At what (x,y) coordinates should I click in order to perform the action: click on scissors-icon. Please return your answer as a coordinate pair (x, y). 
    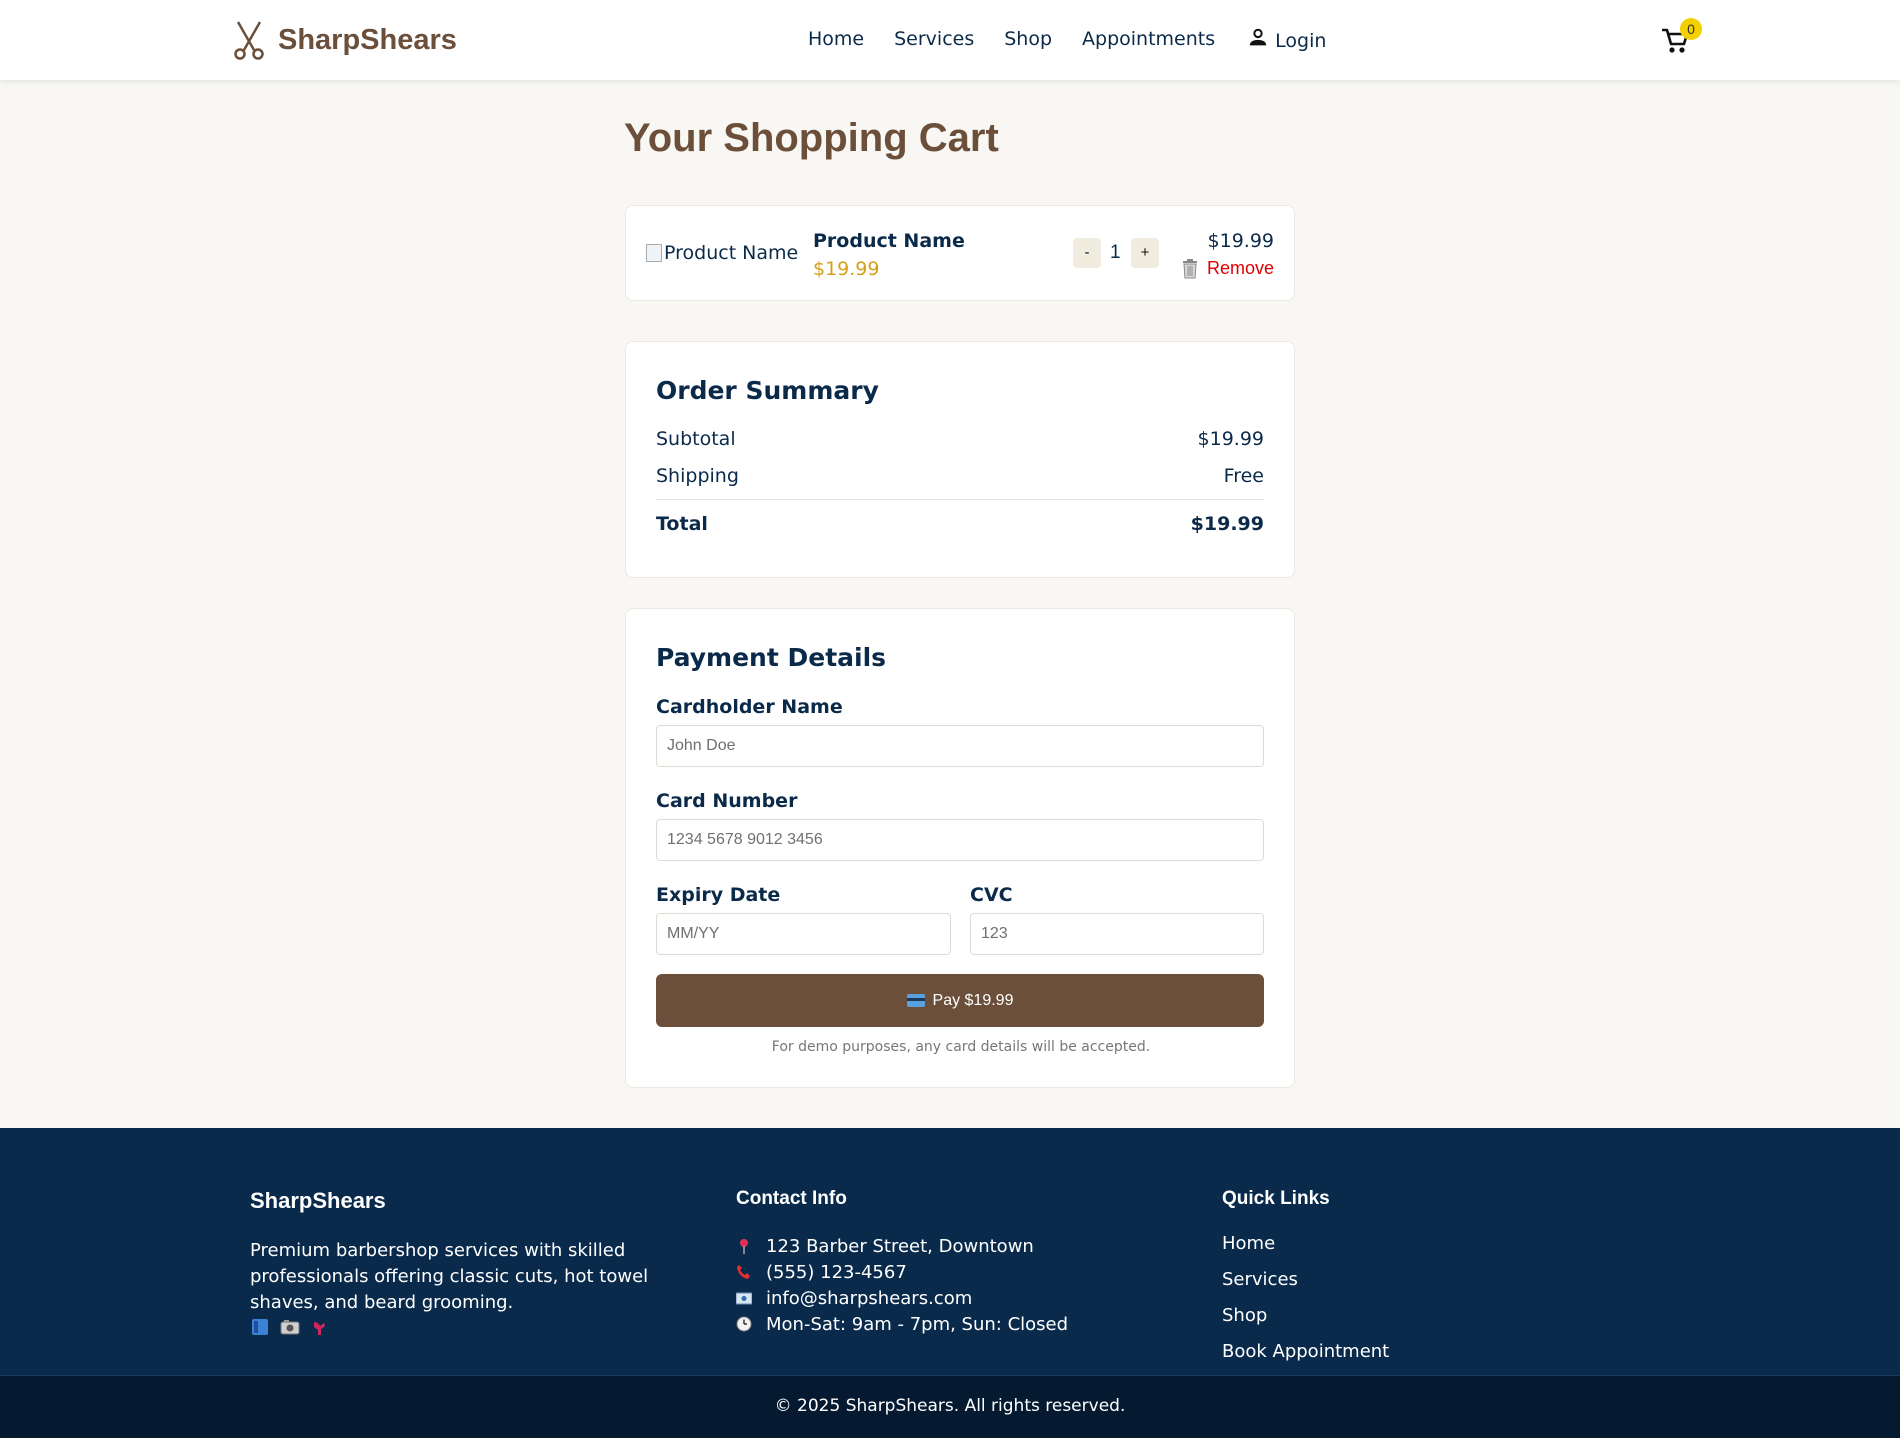
    Looking at the image, I should click on (249, 40).